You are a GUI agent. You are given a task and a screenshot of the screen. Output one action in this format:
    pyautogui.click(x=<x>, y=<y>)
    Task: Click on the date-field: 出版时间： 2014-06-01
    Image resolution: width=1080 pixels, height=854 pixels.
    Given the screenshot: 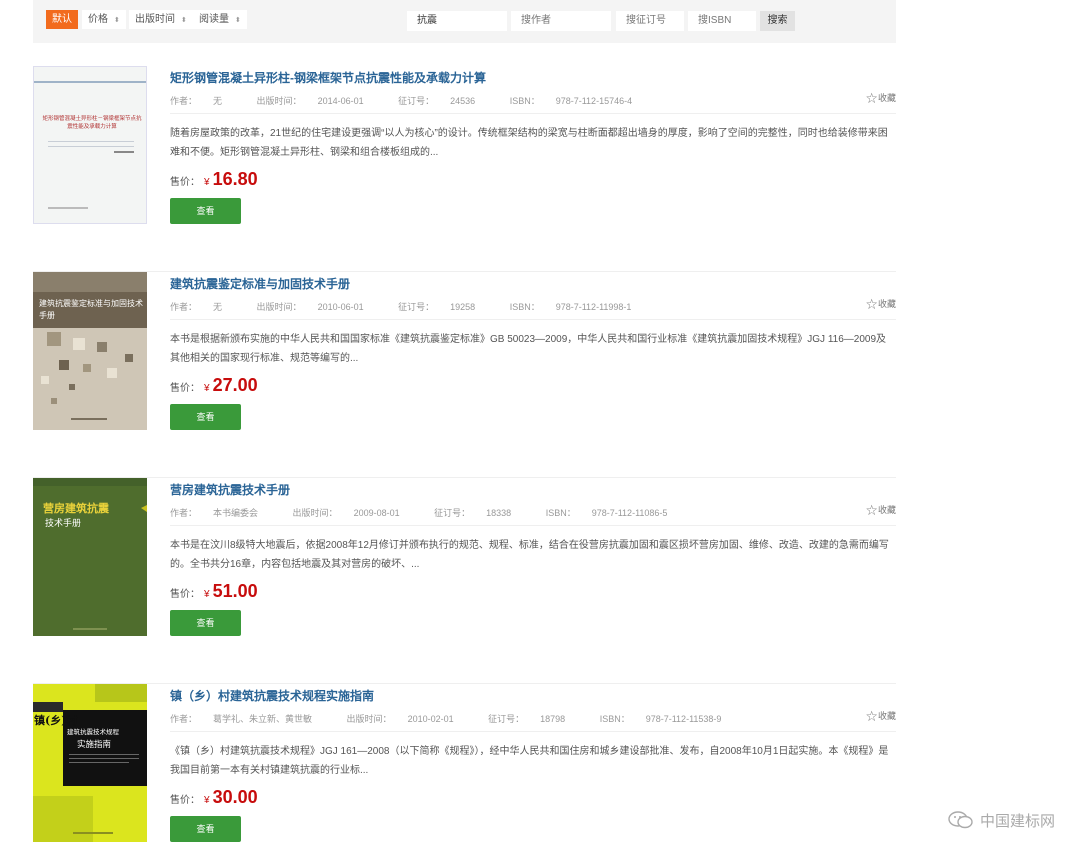 What is the action you would take?
    pyautogui.click(x=318, y=101)
    